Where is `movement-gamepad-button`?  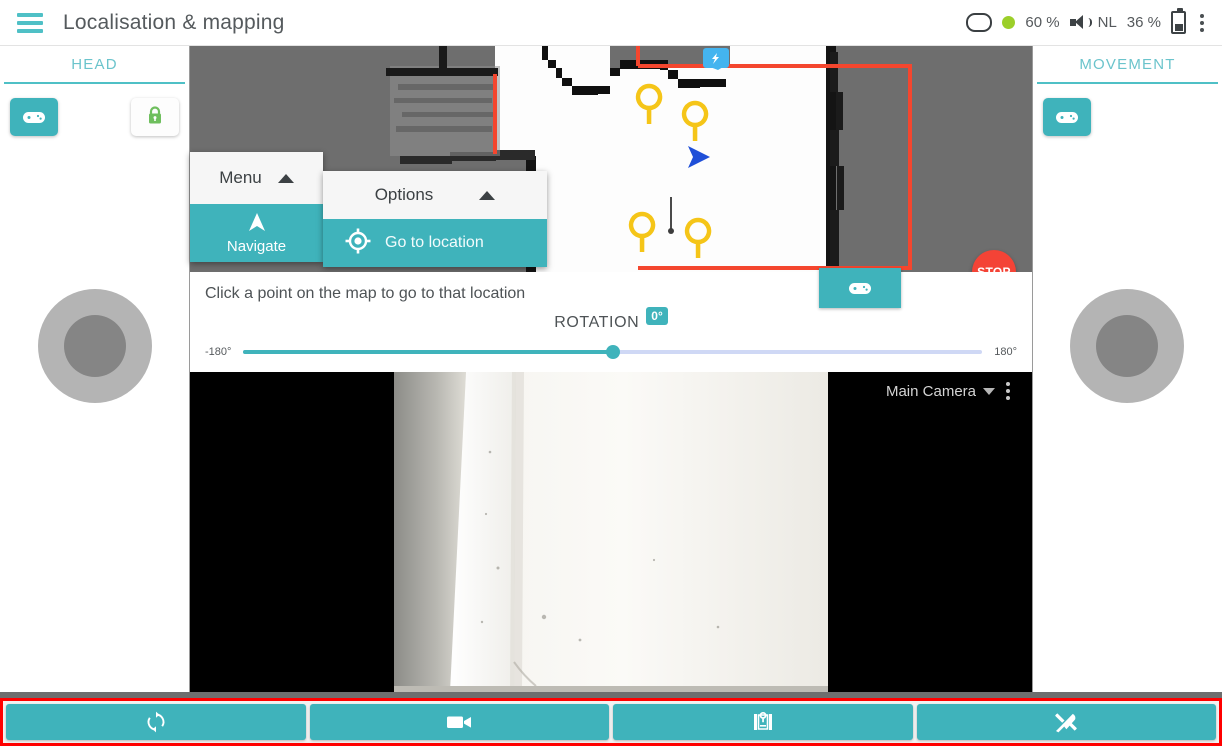
movement-gamepad-button is located at coordinates (1067, 117).